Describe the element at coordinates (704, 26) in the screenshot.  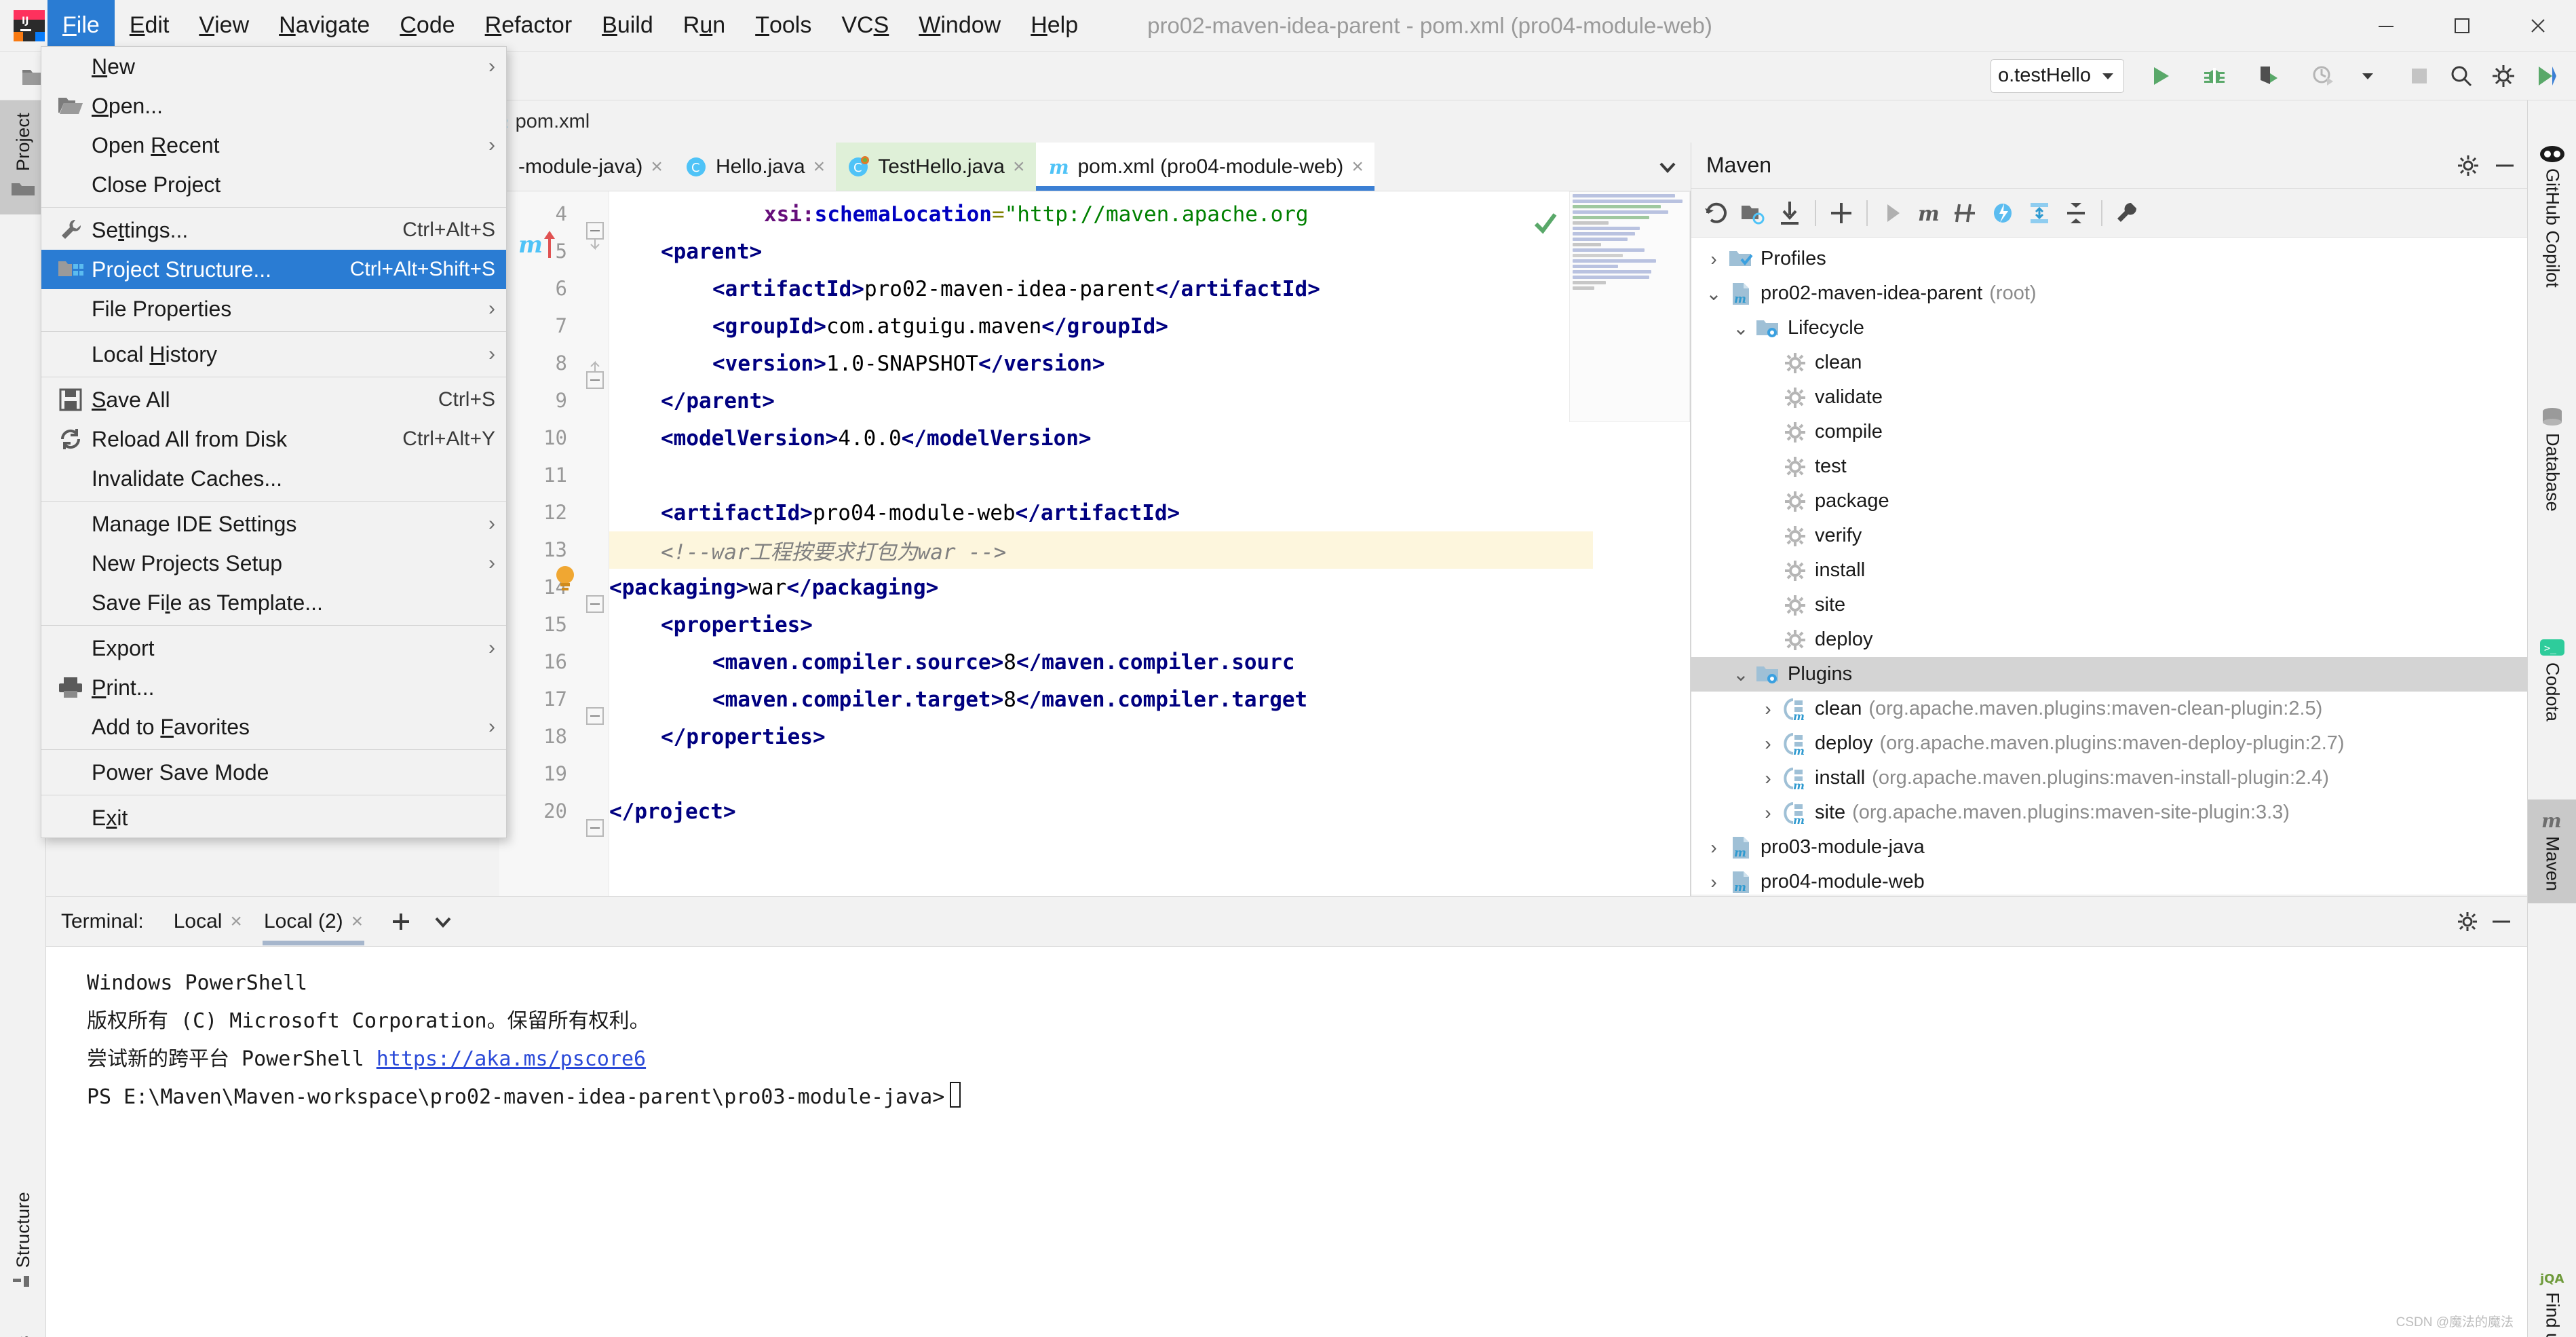
I see `menu-run: Run` at that location.